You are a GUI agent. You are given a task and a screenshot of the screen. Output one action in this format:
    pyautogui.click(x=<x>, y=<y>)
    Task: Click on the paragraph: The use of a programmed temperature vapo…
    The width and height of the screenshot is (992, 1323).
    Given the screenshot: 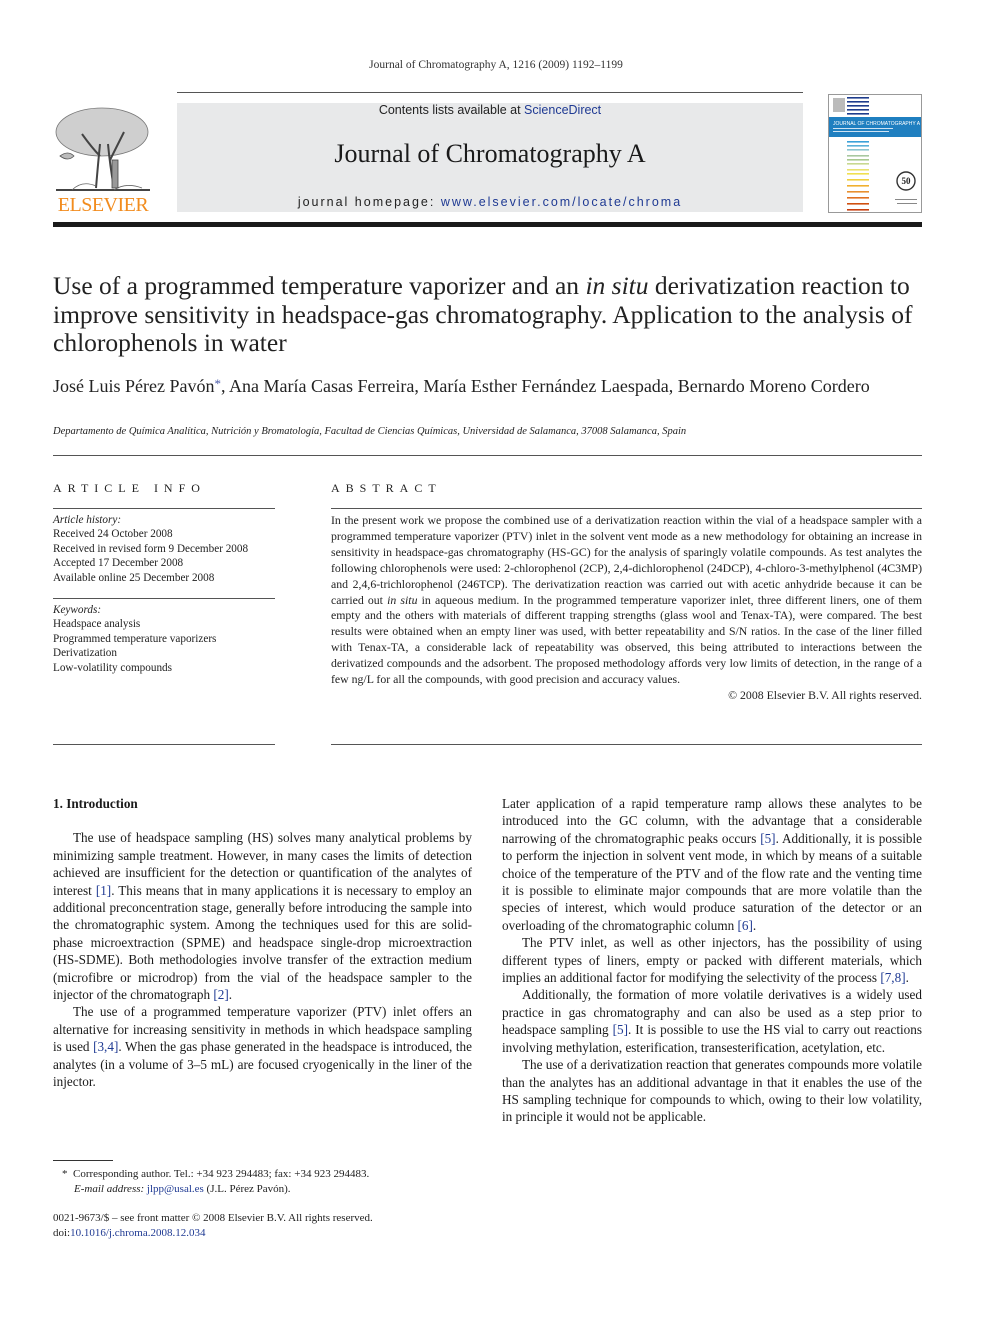 What is the action you would take?
    pyautogui.click(x=262, y=1046)
    